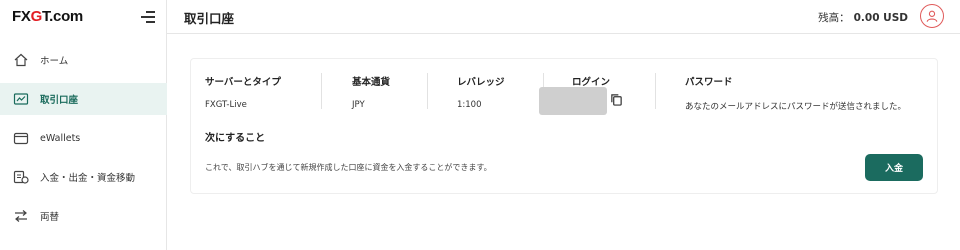 Image resolution: width=960 pixels, height=250 pixels. I want to click on sidebar-item-label: 両替, so click(50, 217).